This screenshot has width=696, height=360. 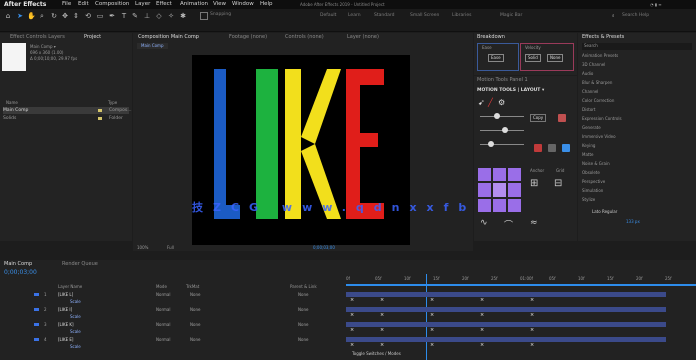 I want to click on type-tool-icon: T, so click(x=124, y=16).